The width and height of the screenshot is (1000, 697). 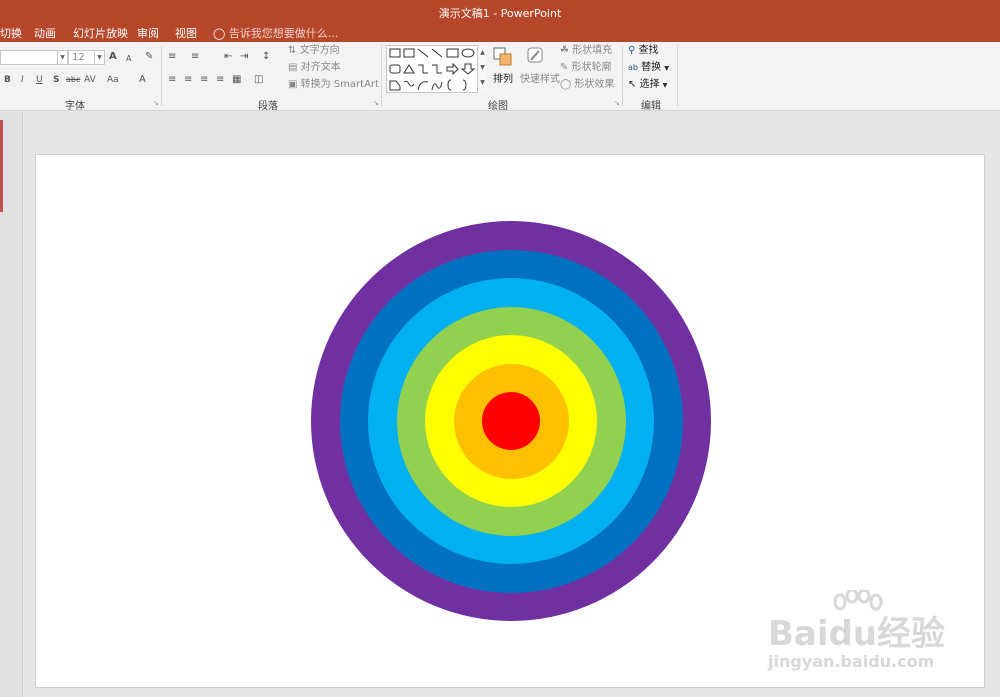 I want to click on shrink-font-button: A, so click(x=128, y=59).